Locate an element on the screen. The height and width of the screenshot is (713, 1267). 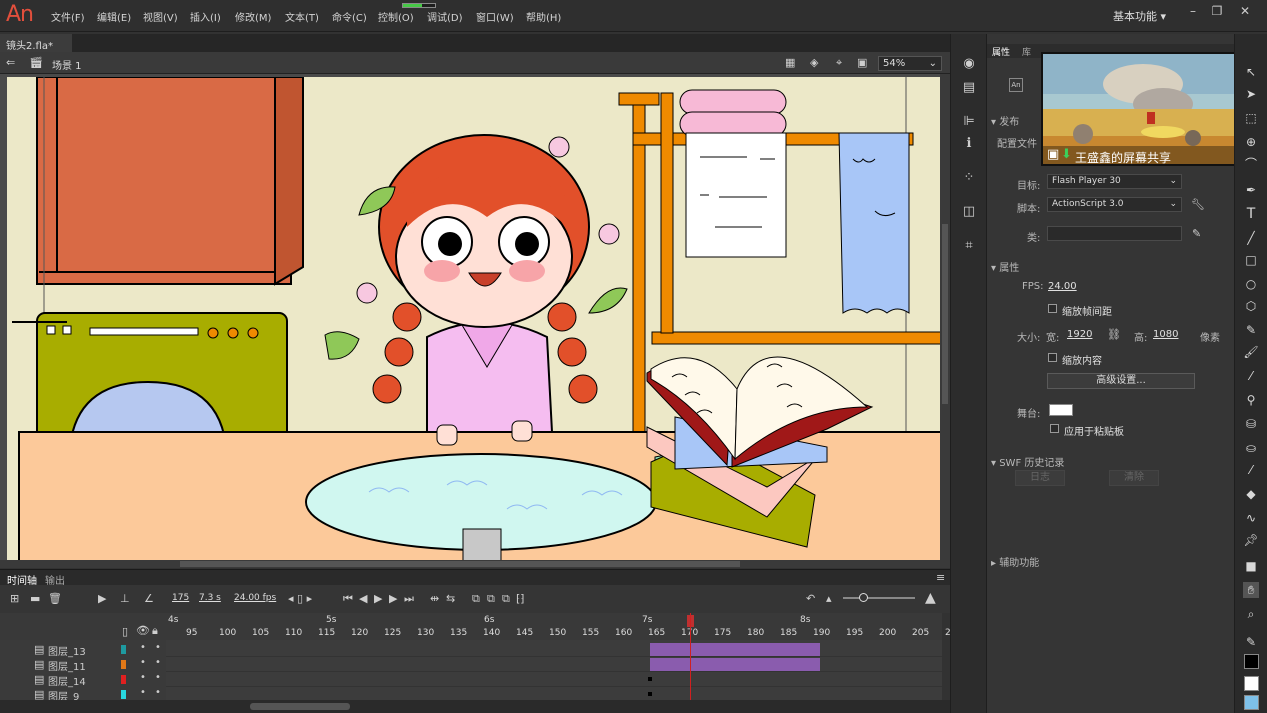
screen-share-overlay: ▣ ⬇ 王盛鑫的屏幕共享 is located at coordinates (1141, 109).